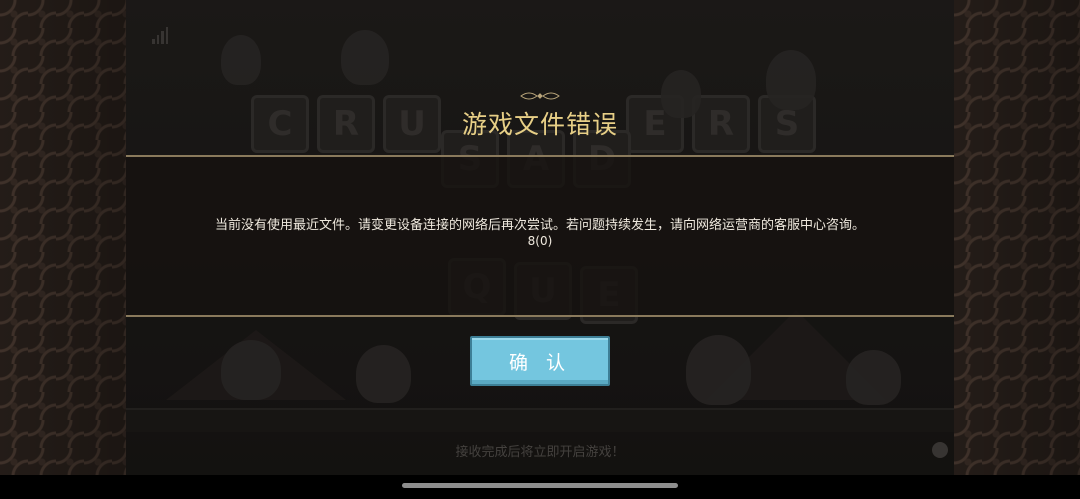 Image resolution: width=1080 pixels, height=499 pixels. What do you see at coordinates (540, 96) in the screenshot?
I see `title-ornament-icon` at bounding box center [540, 96].